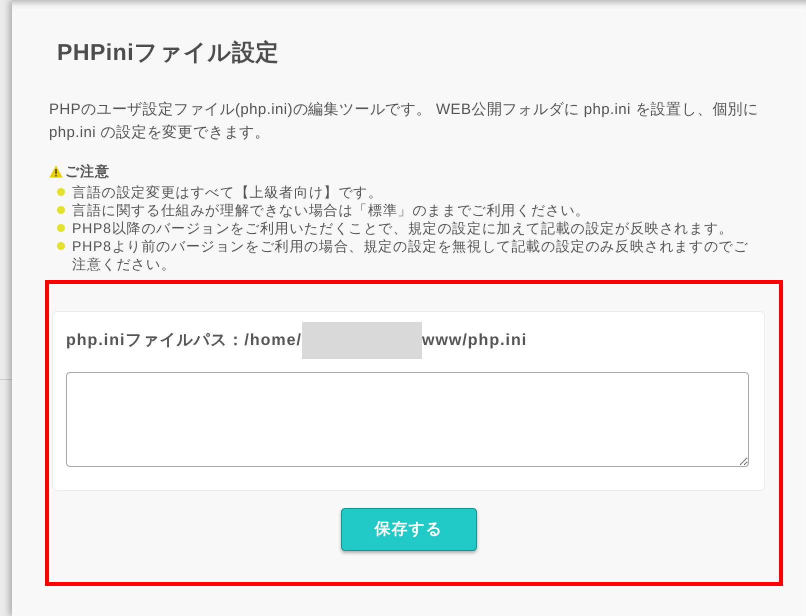 This screenshot has height=616, width=806. I want to click on notice-heading: ご注意, so click(87, 171).